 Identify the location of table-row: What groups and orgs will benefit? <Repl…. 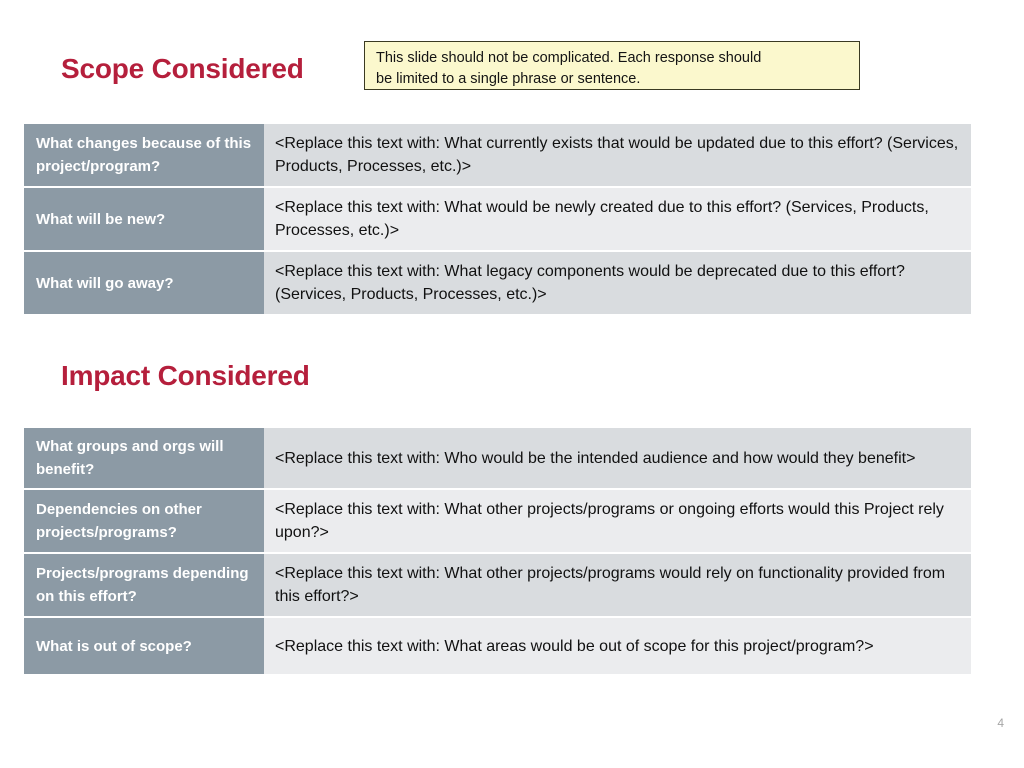
(497, 459).